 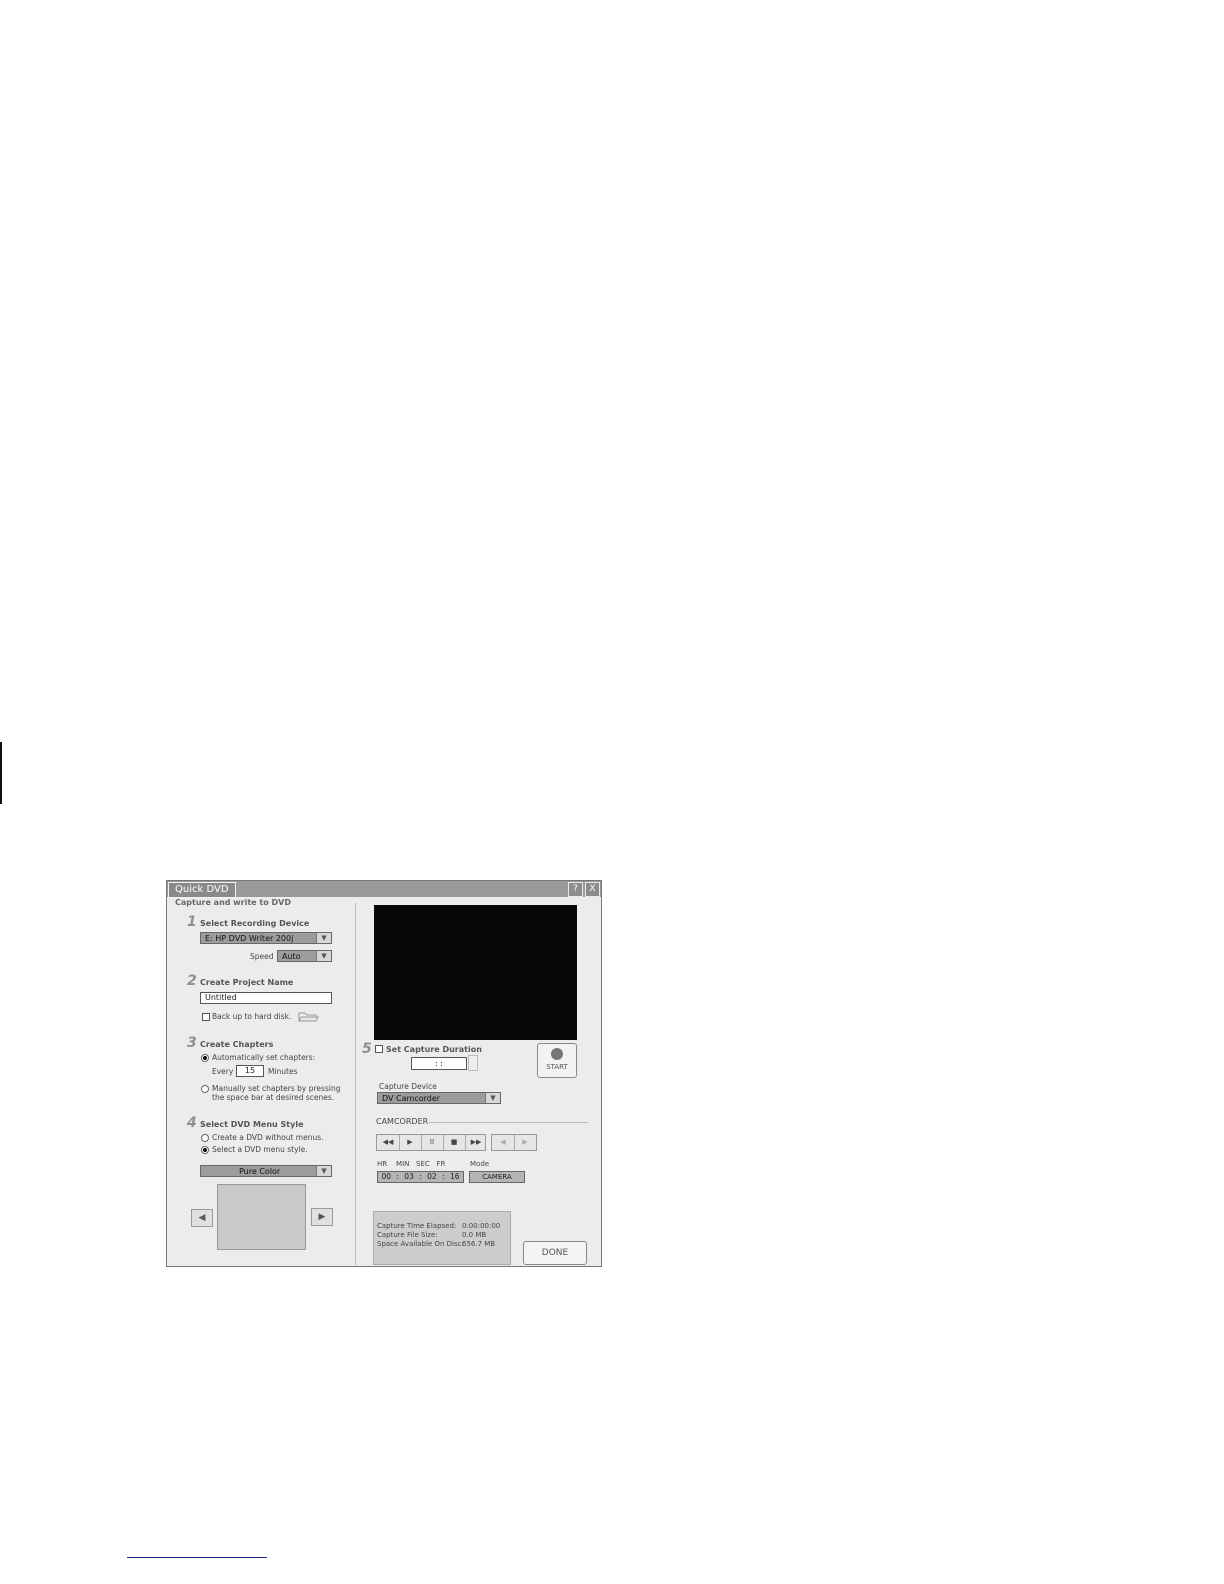 What do you see at coordinates (268, 1137) in the screenshot?
I see `no-menu-label: Create a DVD without menus.` at bounding box center [268, 1137].